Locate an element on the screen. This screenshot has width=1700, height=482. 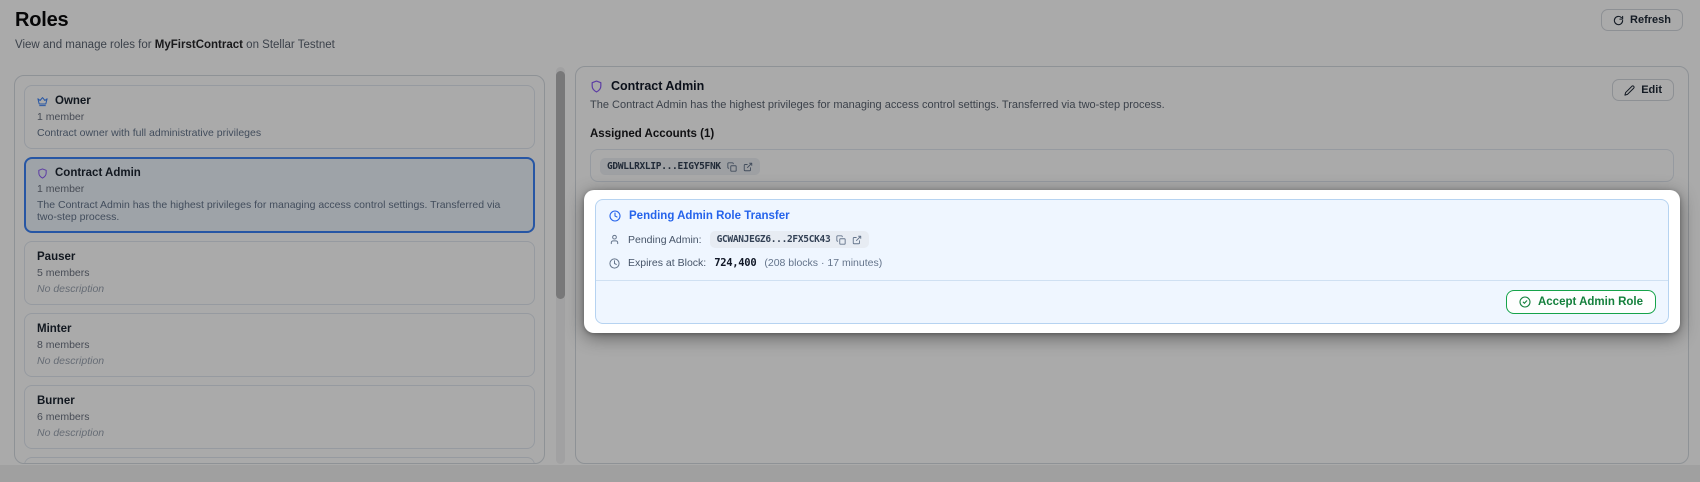
detail-role-title: Contract Admin is located at coordinates (658, 86).